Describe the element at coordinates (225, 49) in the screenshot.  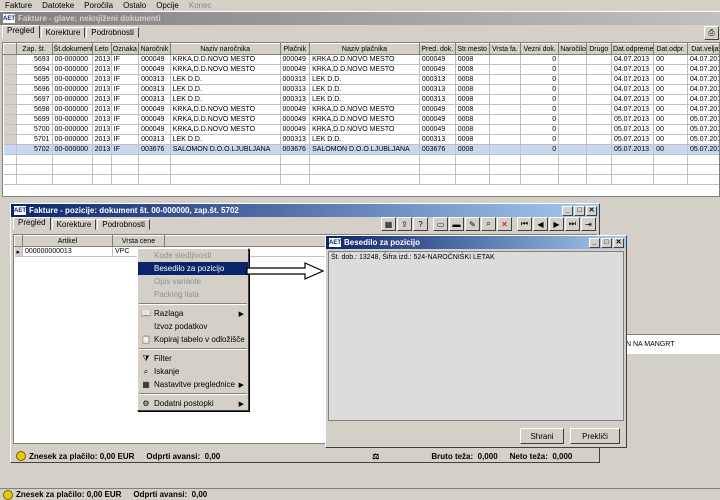
I see `column-header: Naziv naročnika` at that location.